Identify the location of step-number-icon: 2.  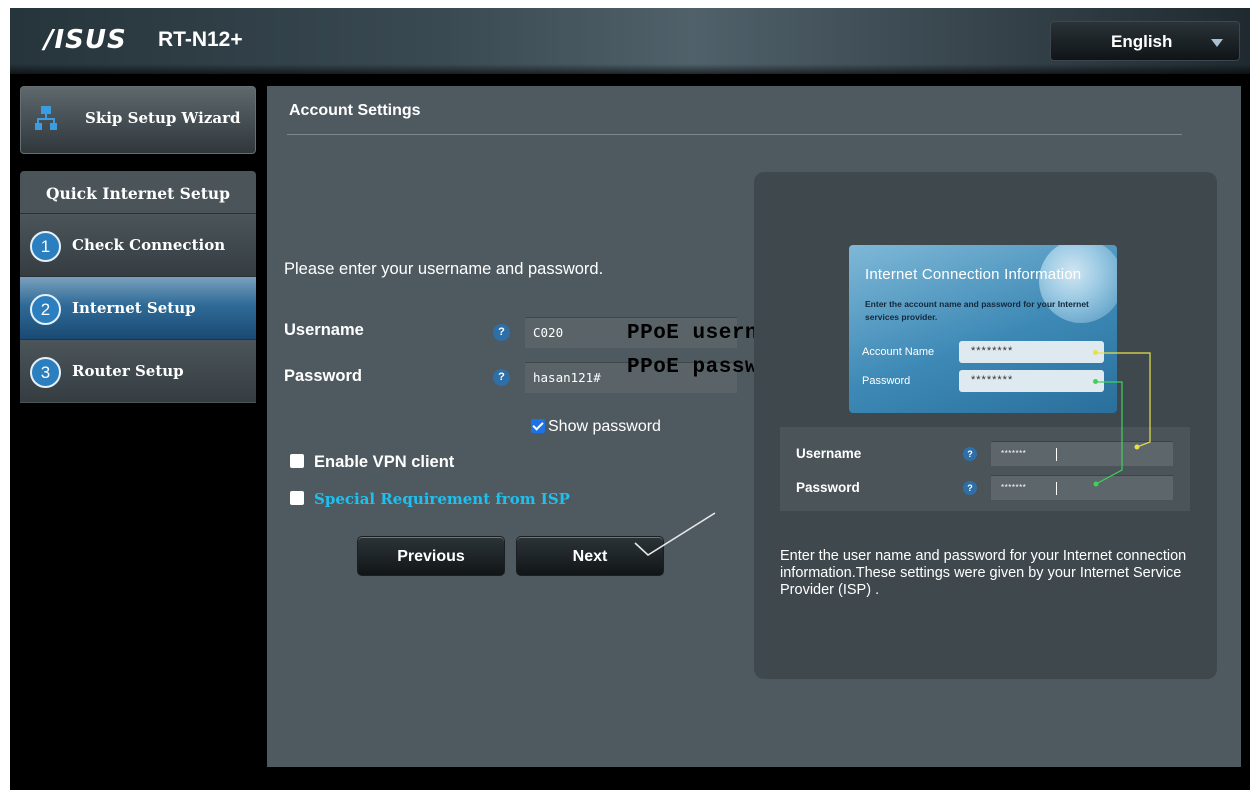
(45, 309).